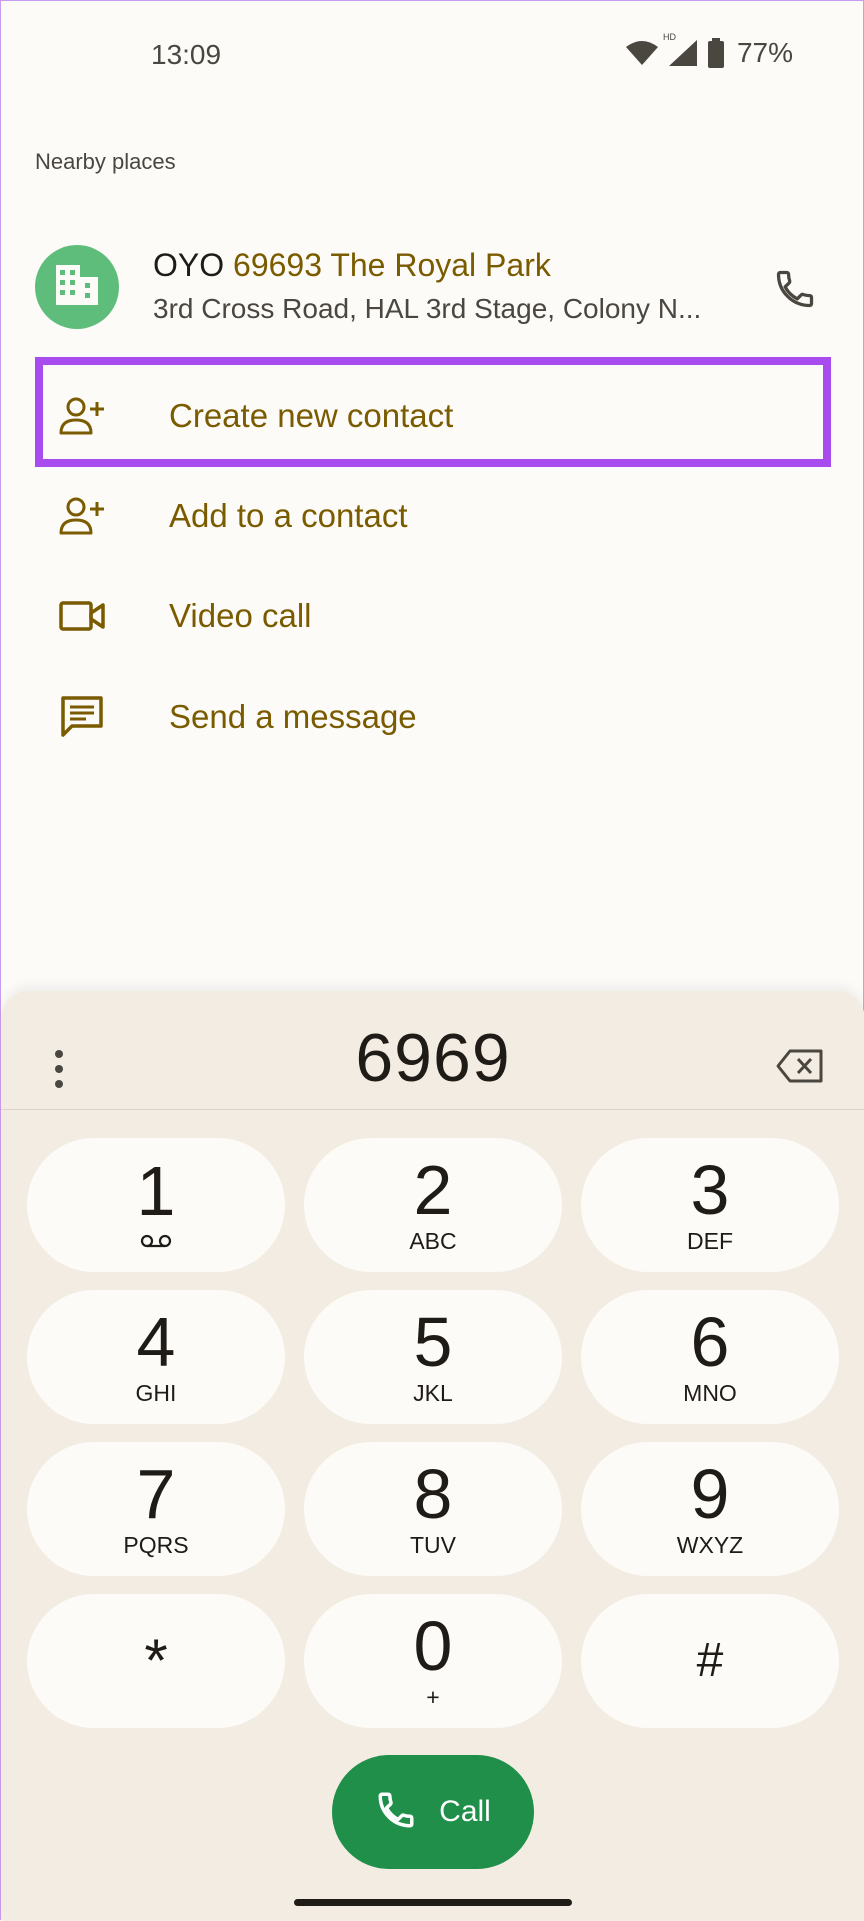 The width and height of the screenshot is (864, 1921). Describe the element at coordinates (642, 53) in the screenshot. I see `wifi-icon` at that location.